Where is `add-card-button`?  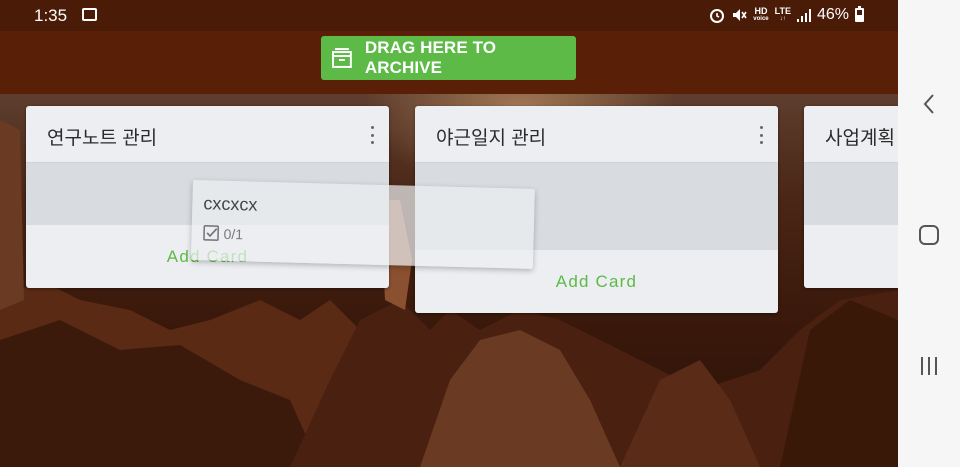
add-card-button is located at coordinates (851, 256).